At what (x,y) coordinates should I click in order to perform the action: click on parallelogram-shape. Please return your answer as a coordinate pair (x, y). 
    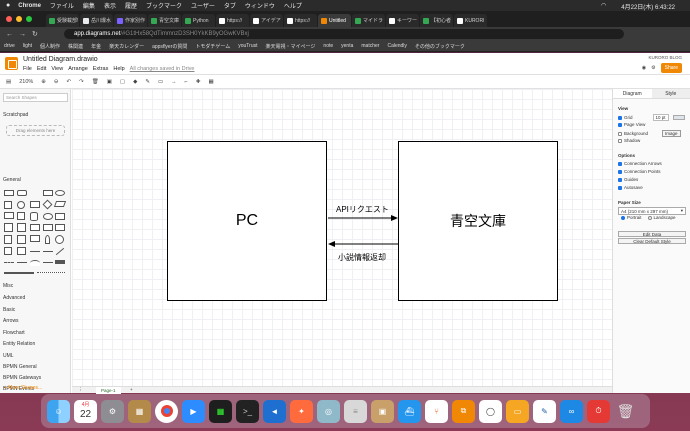
    Looking at the image, I should click on (60, 204).